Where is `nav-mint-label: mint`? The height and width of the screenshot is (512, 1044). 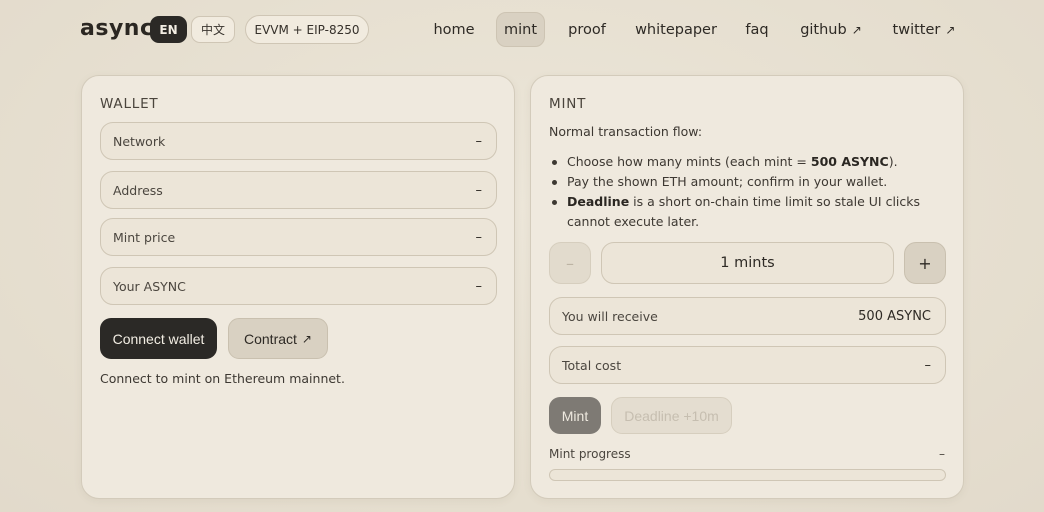 nav-mint-label: mint is located at coordinates (520, 29).